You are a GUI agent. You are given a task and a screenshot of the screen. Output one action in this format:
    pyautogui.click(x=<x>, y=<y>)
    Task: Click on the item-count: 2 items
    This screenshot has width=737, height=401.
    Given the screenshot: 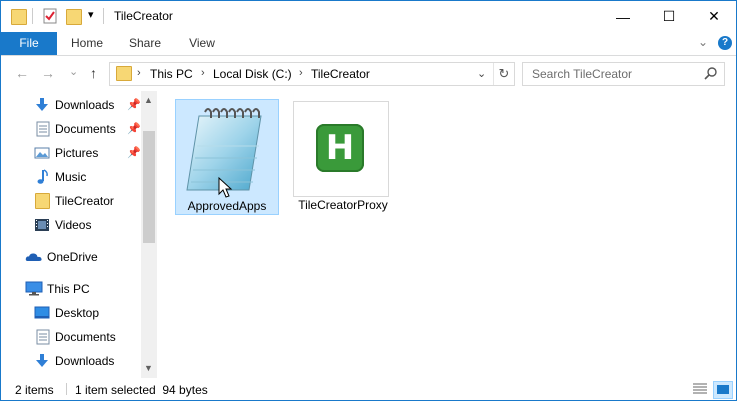 What is the action you would take?
    pyautogui.click(x=34, y=390)
    